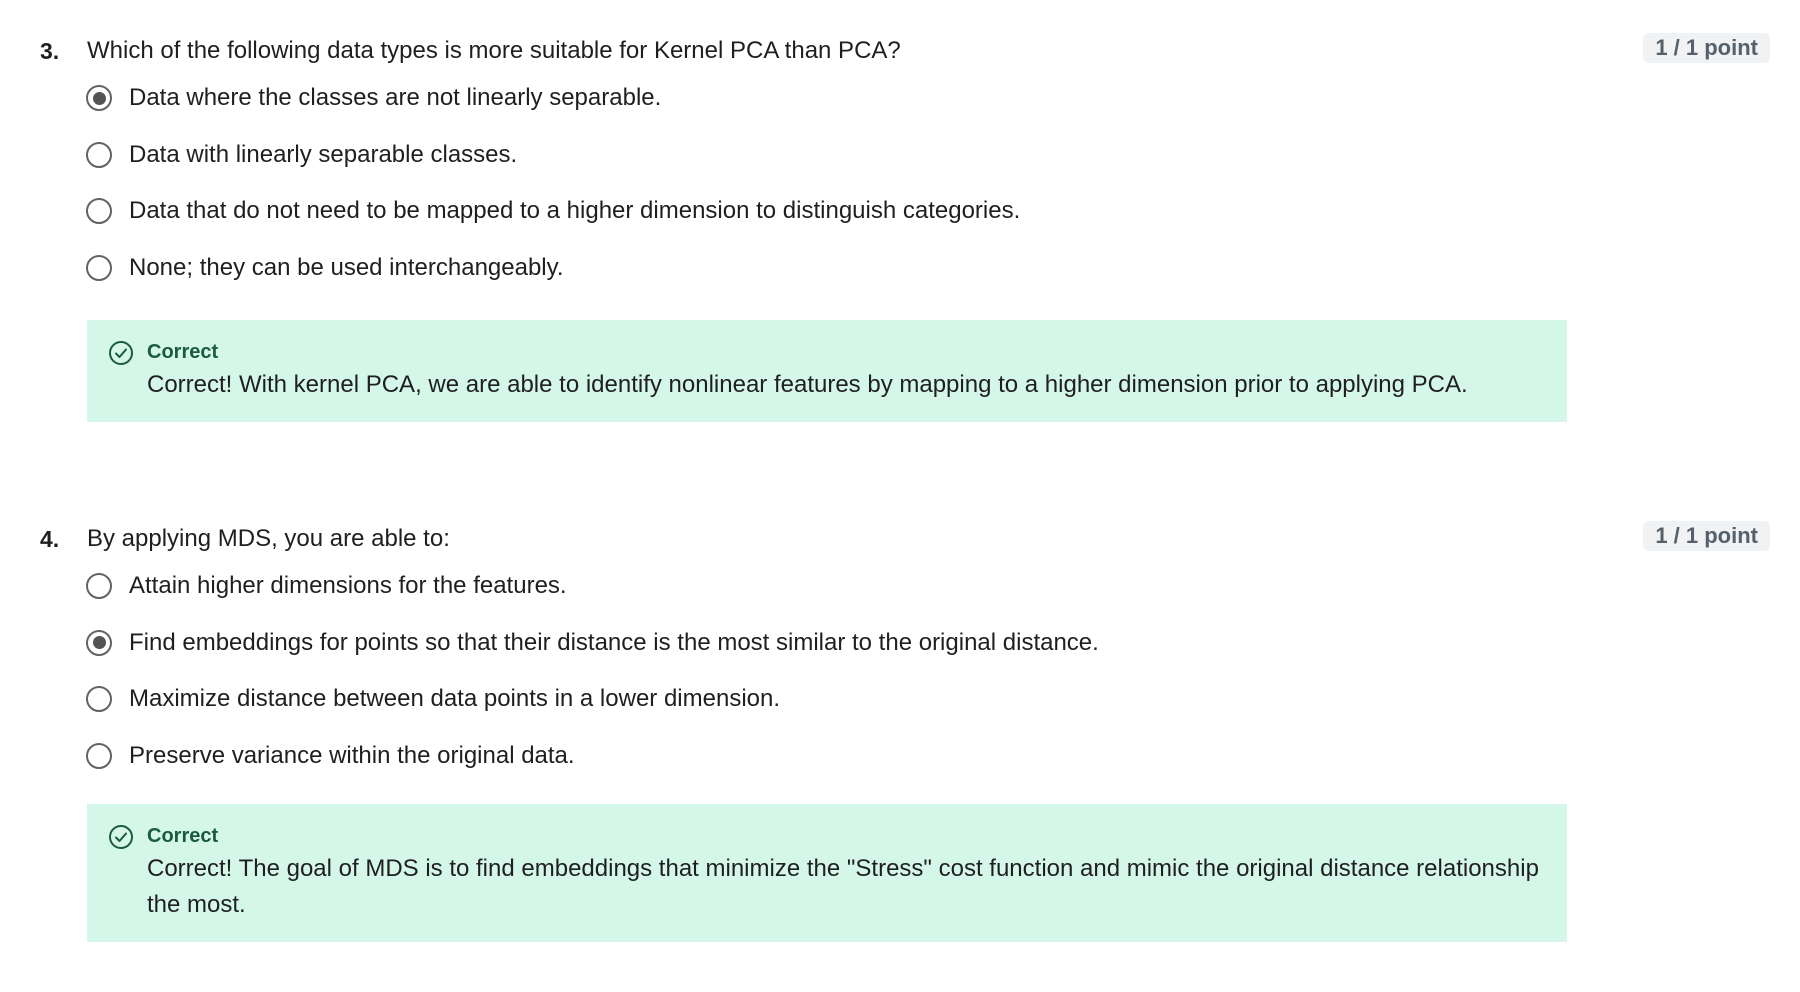 This screenshot has width=1800, height=992. Describe the element at coordinates (553, 282) in the screenshot. I see `answer-option: None; they can be used interchangeably.` at that location.